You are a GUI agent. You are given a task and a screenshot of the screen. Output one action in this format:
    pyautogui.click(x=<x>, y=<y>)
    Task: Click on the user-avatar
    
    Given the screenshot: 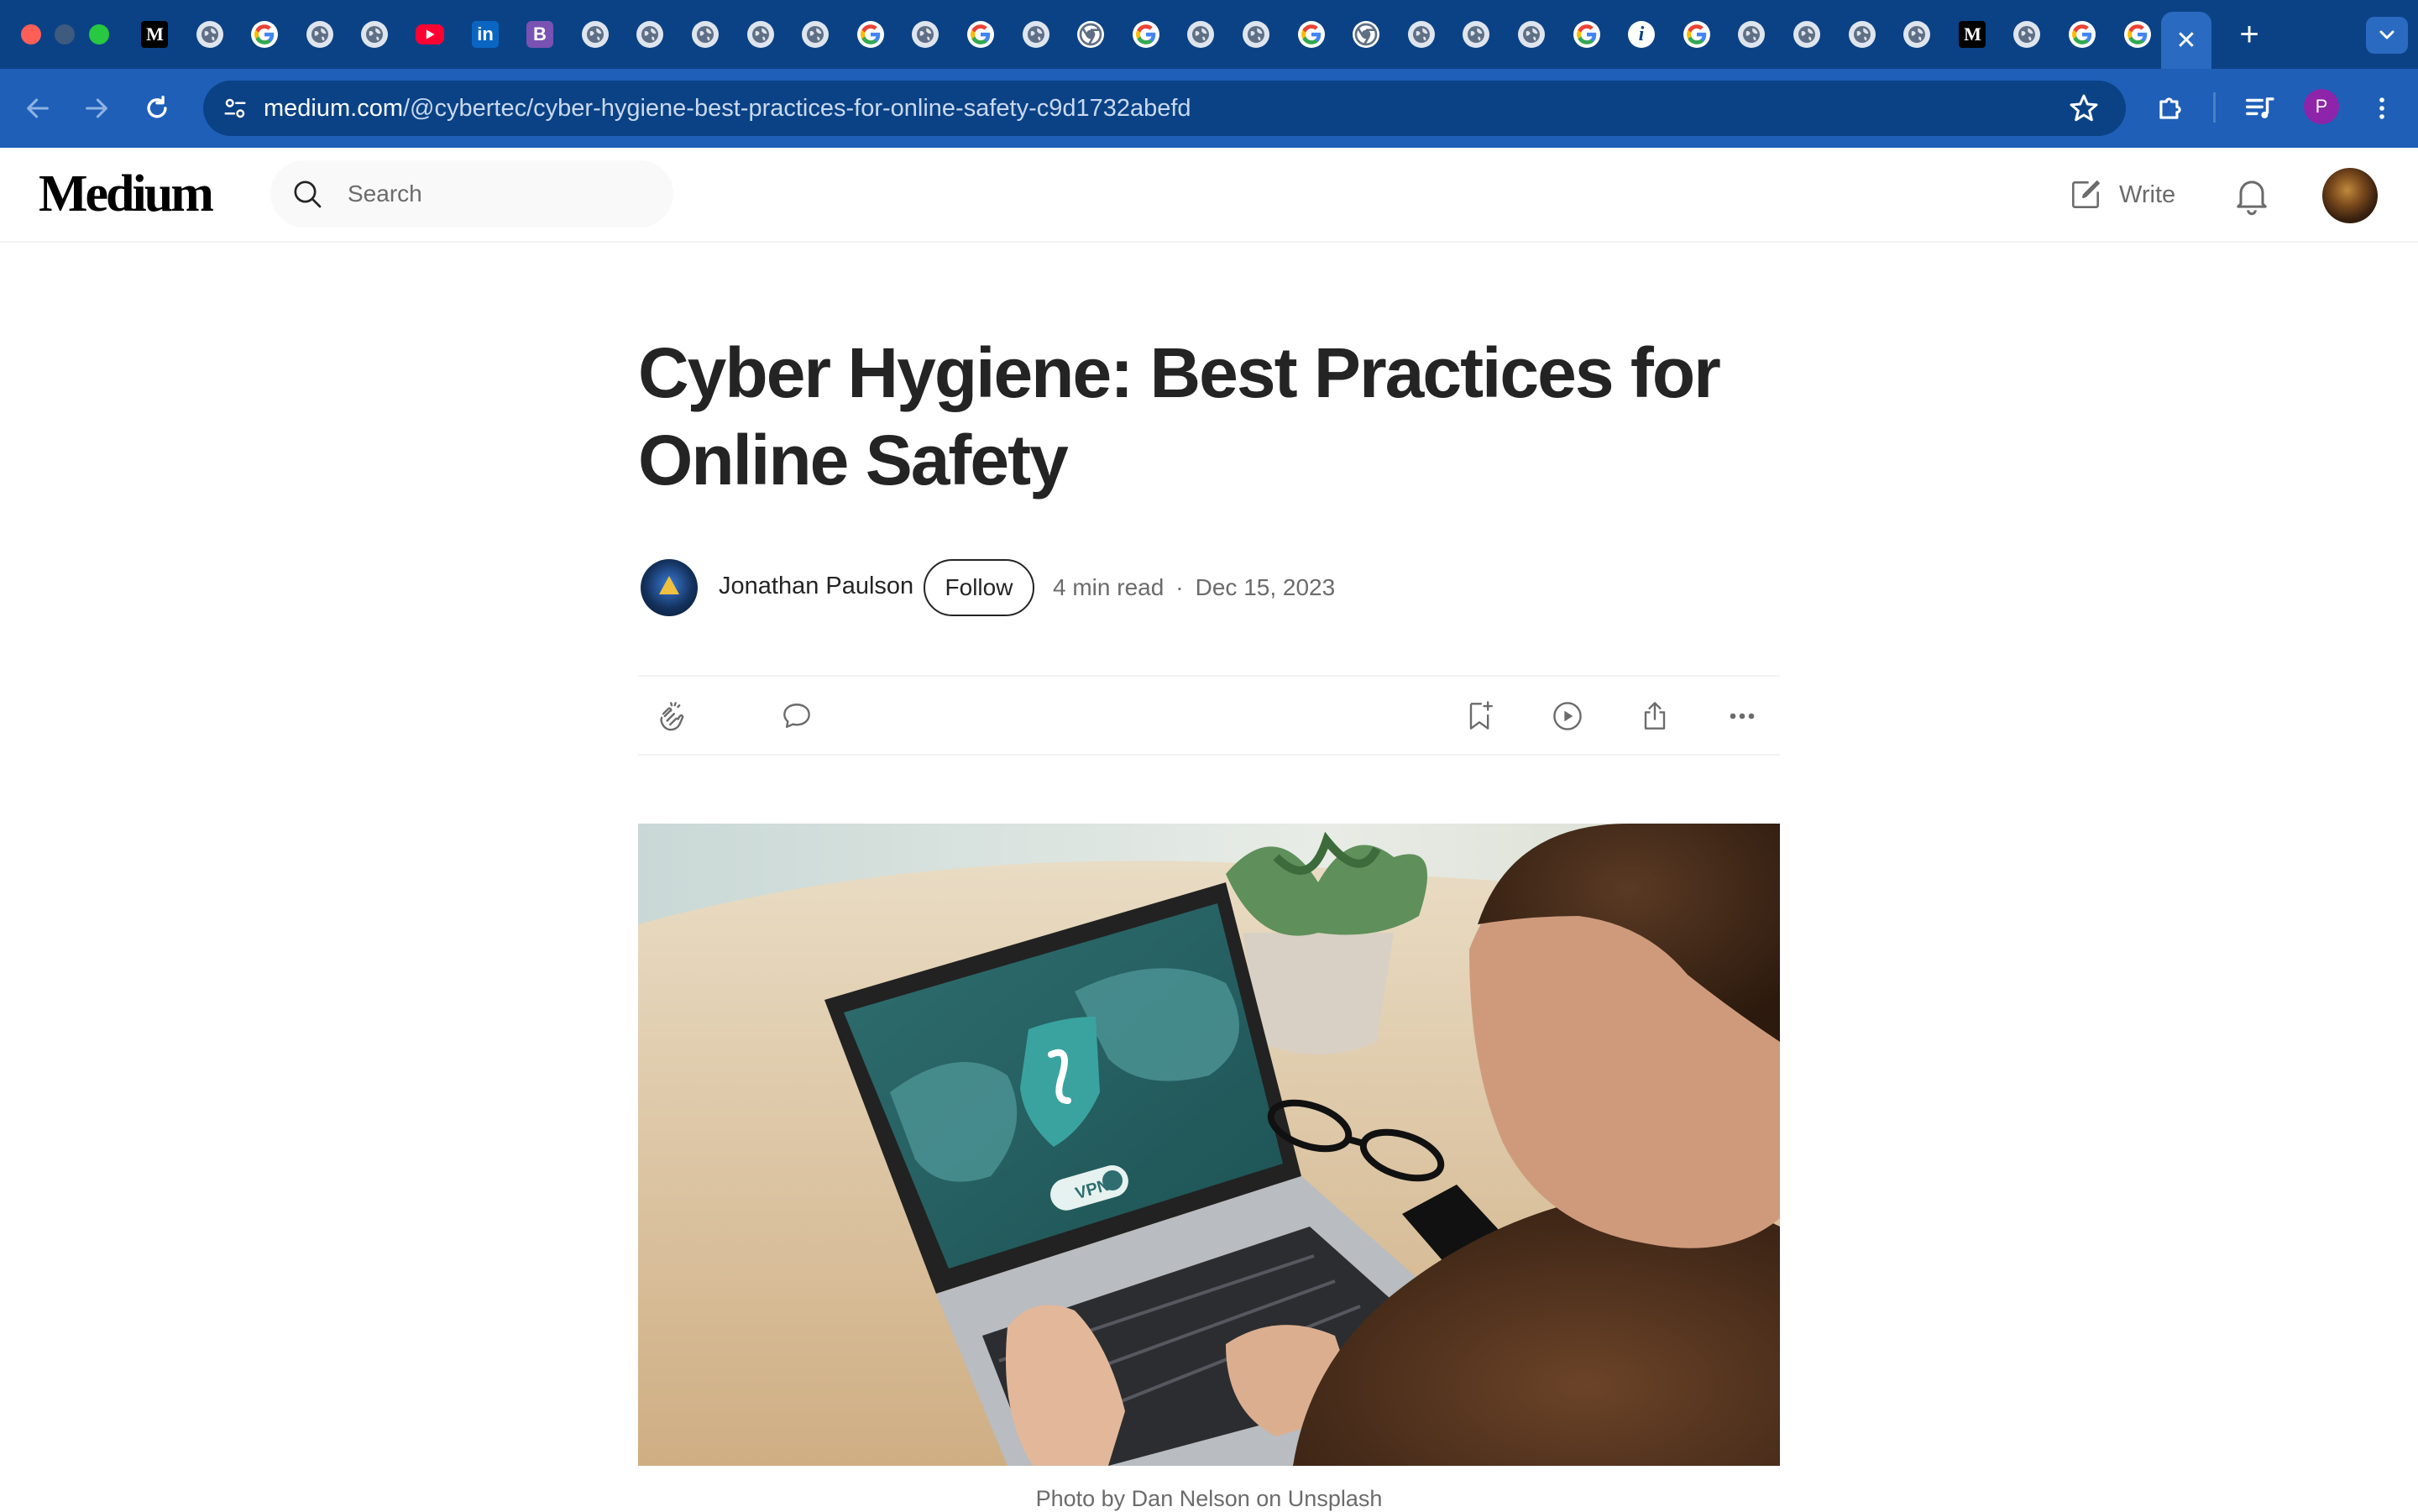 What is the action you would take?
    pyautogui.click(x=2350, y=195)
    